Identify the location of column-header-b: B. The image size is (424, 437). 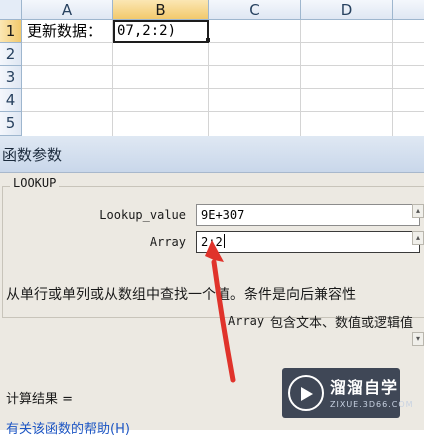
(161, 10).